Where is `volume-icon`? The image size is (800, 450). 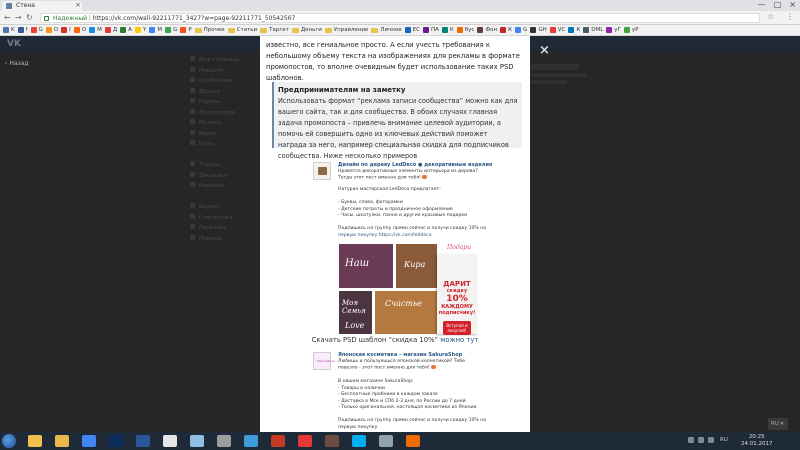
volume-icon is located at coordinates (711, 440).